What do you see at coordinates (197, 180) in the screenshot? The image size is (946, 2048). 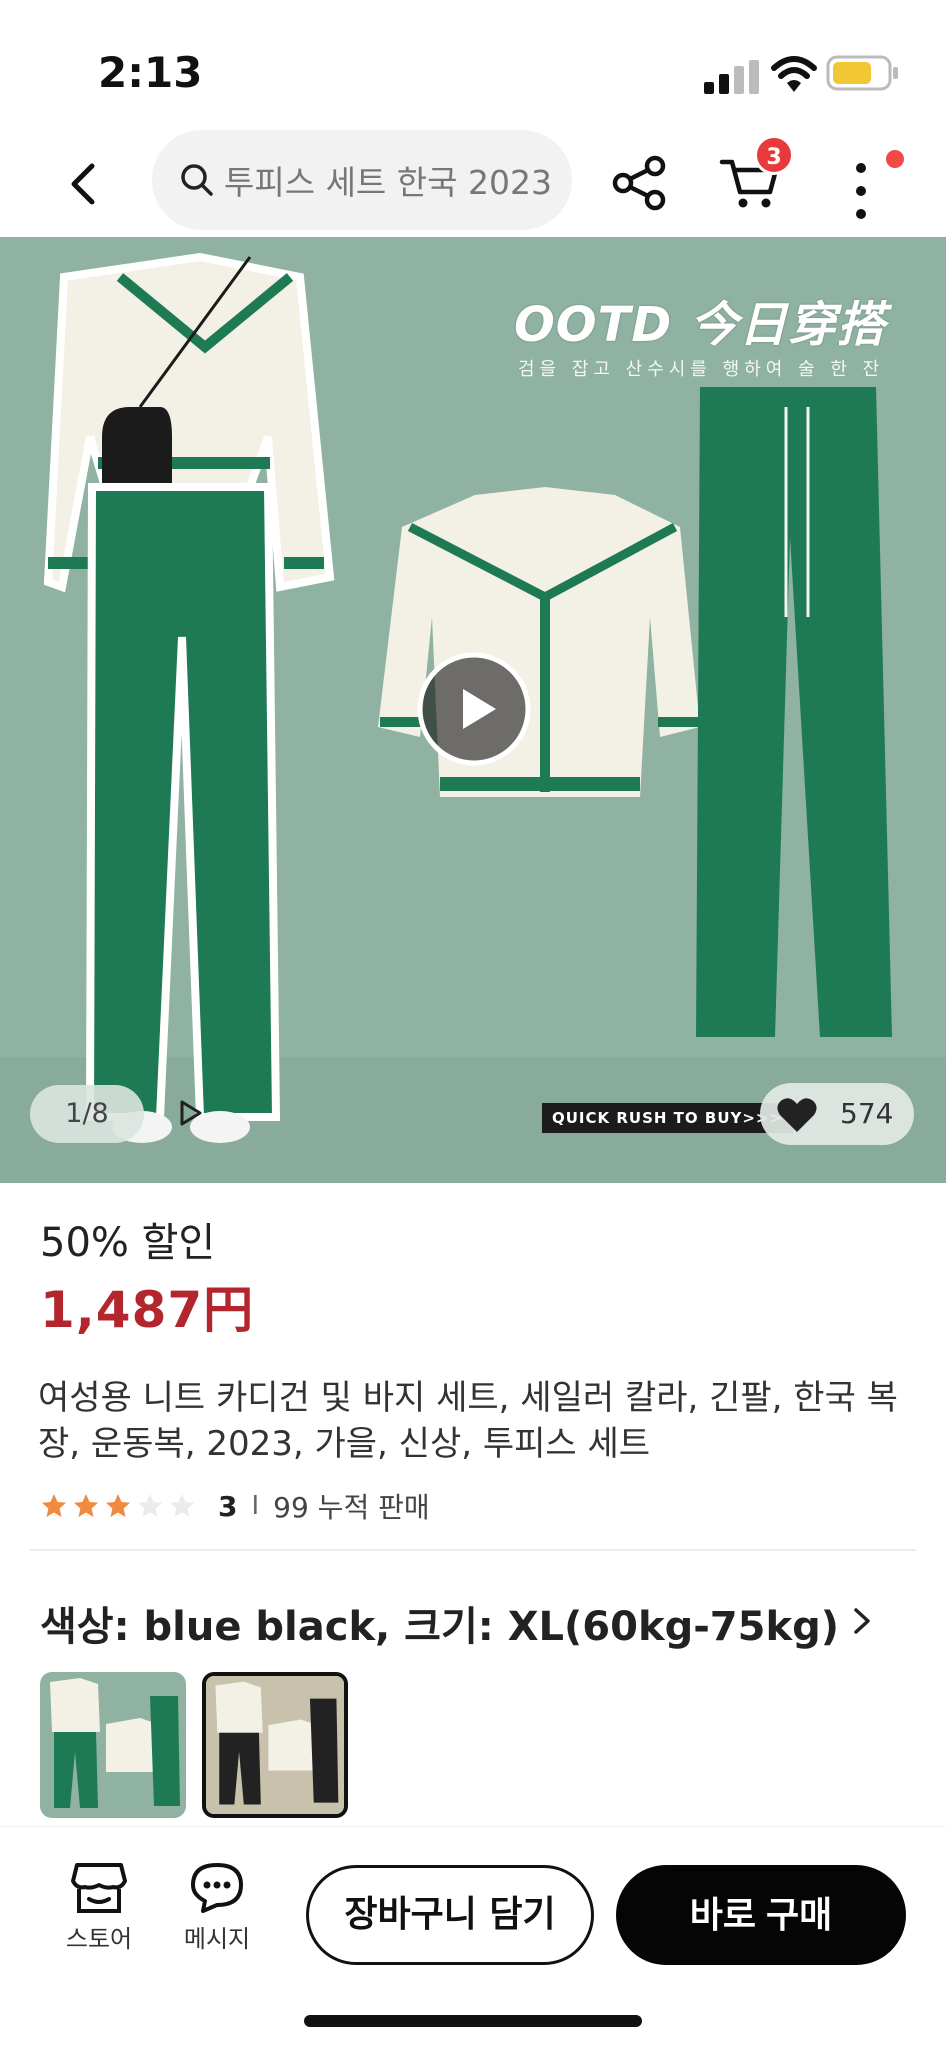 I see `search-icon` at bounding box center [197, 180].